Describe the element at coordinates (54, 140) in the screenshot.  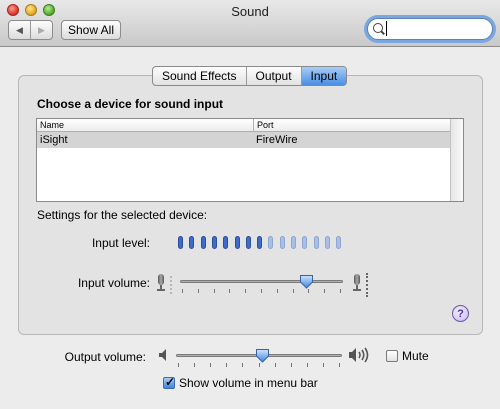
I see `device-name-cell: iSight` at that location.